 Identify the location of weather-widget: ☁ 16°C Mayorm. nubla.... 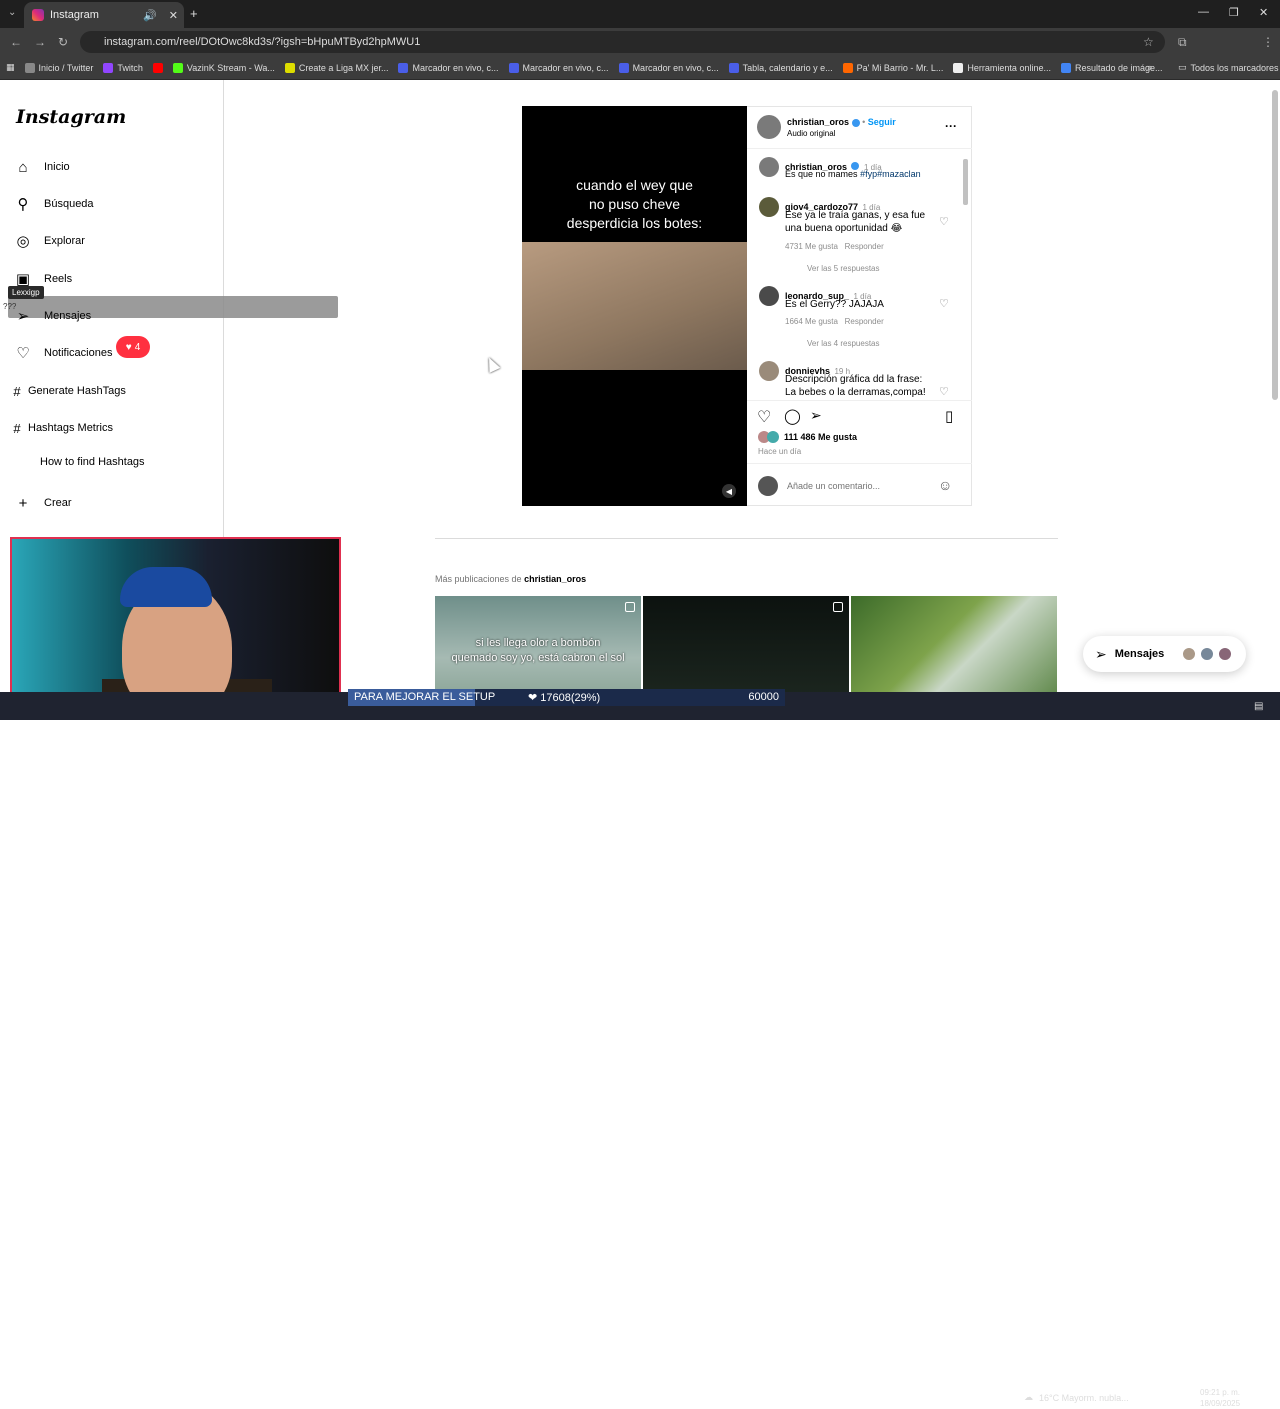
(1076, 1397).